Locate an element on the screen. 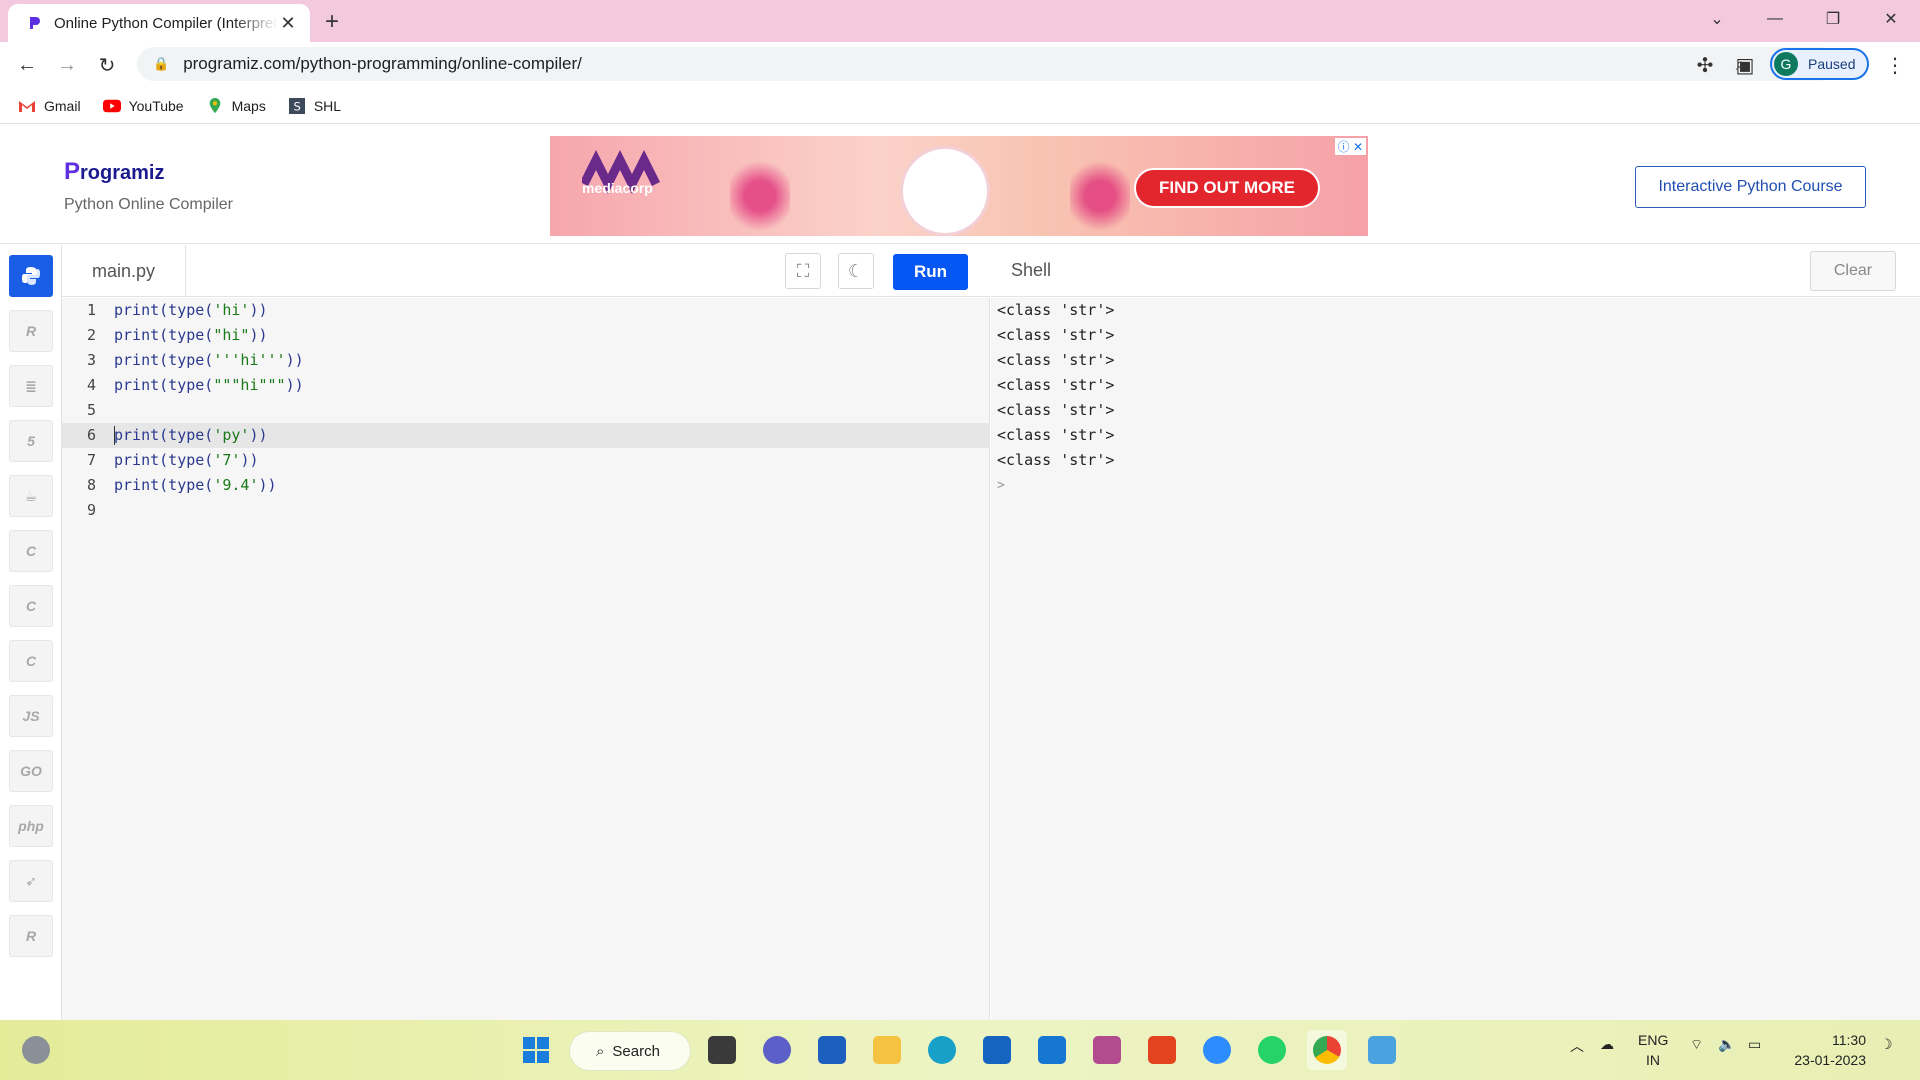  whatsapp-icon is located at coordinates (1272, 1050).